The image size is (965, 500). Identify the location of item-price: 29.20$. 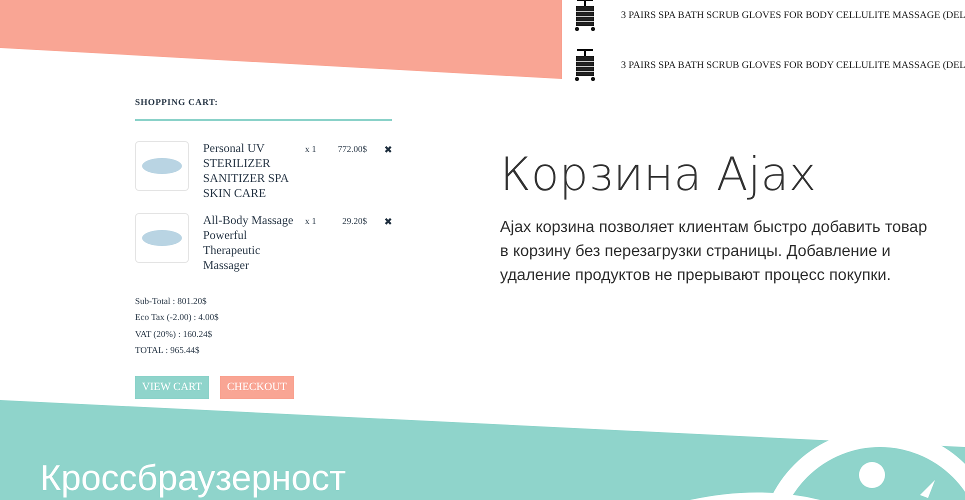
(354, 221).